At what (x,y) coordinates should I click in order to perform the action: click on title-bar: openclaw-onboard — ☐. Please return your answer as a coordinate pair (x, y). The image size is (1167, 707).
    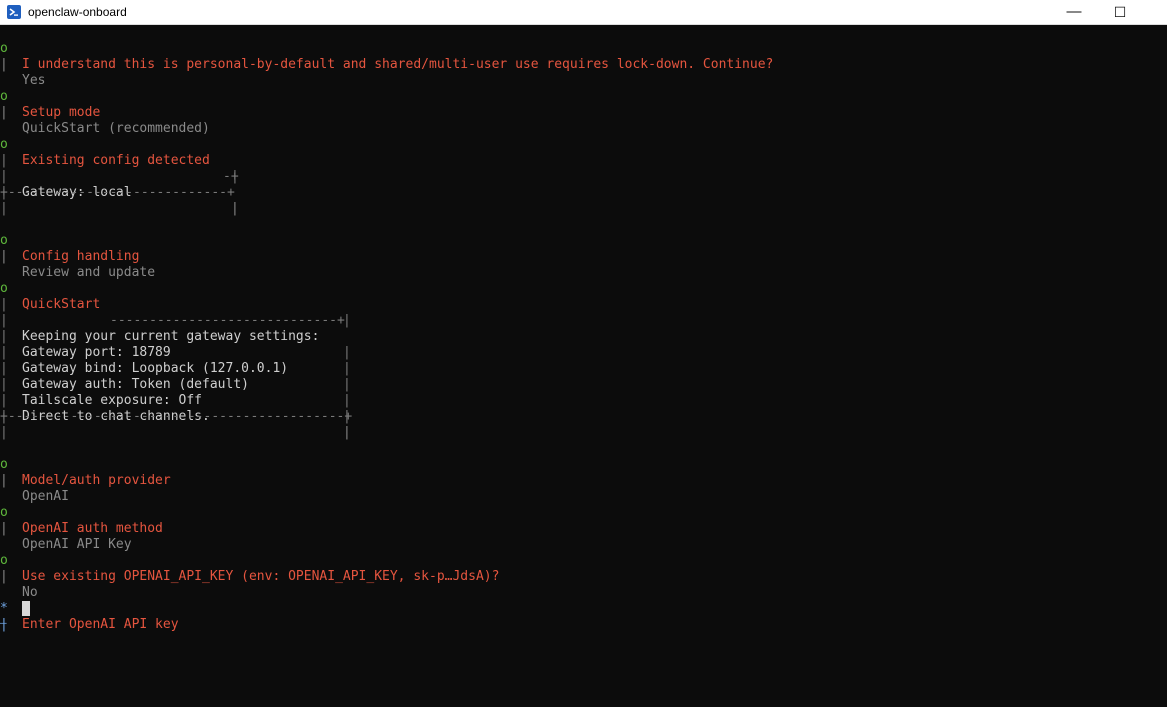
    Looking at the image, I should click on (583, 12).